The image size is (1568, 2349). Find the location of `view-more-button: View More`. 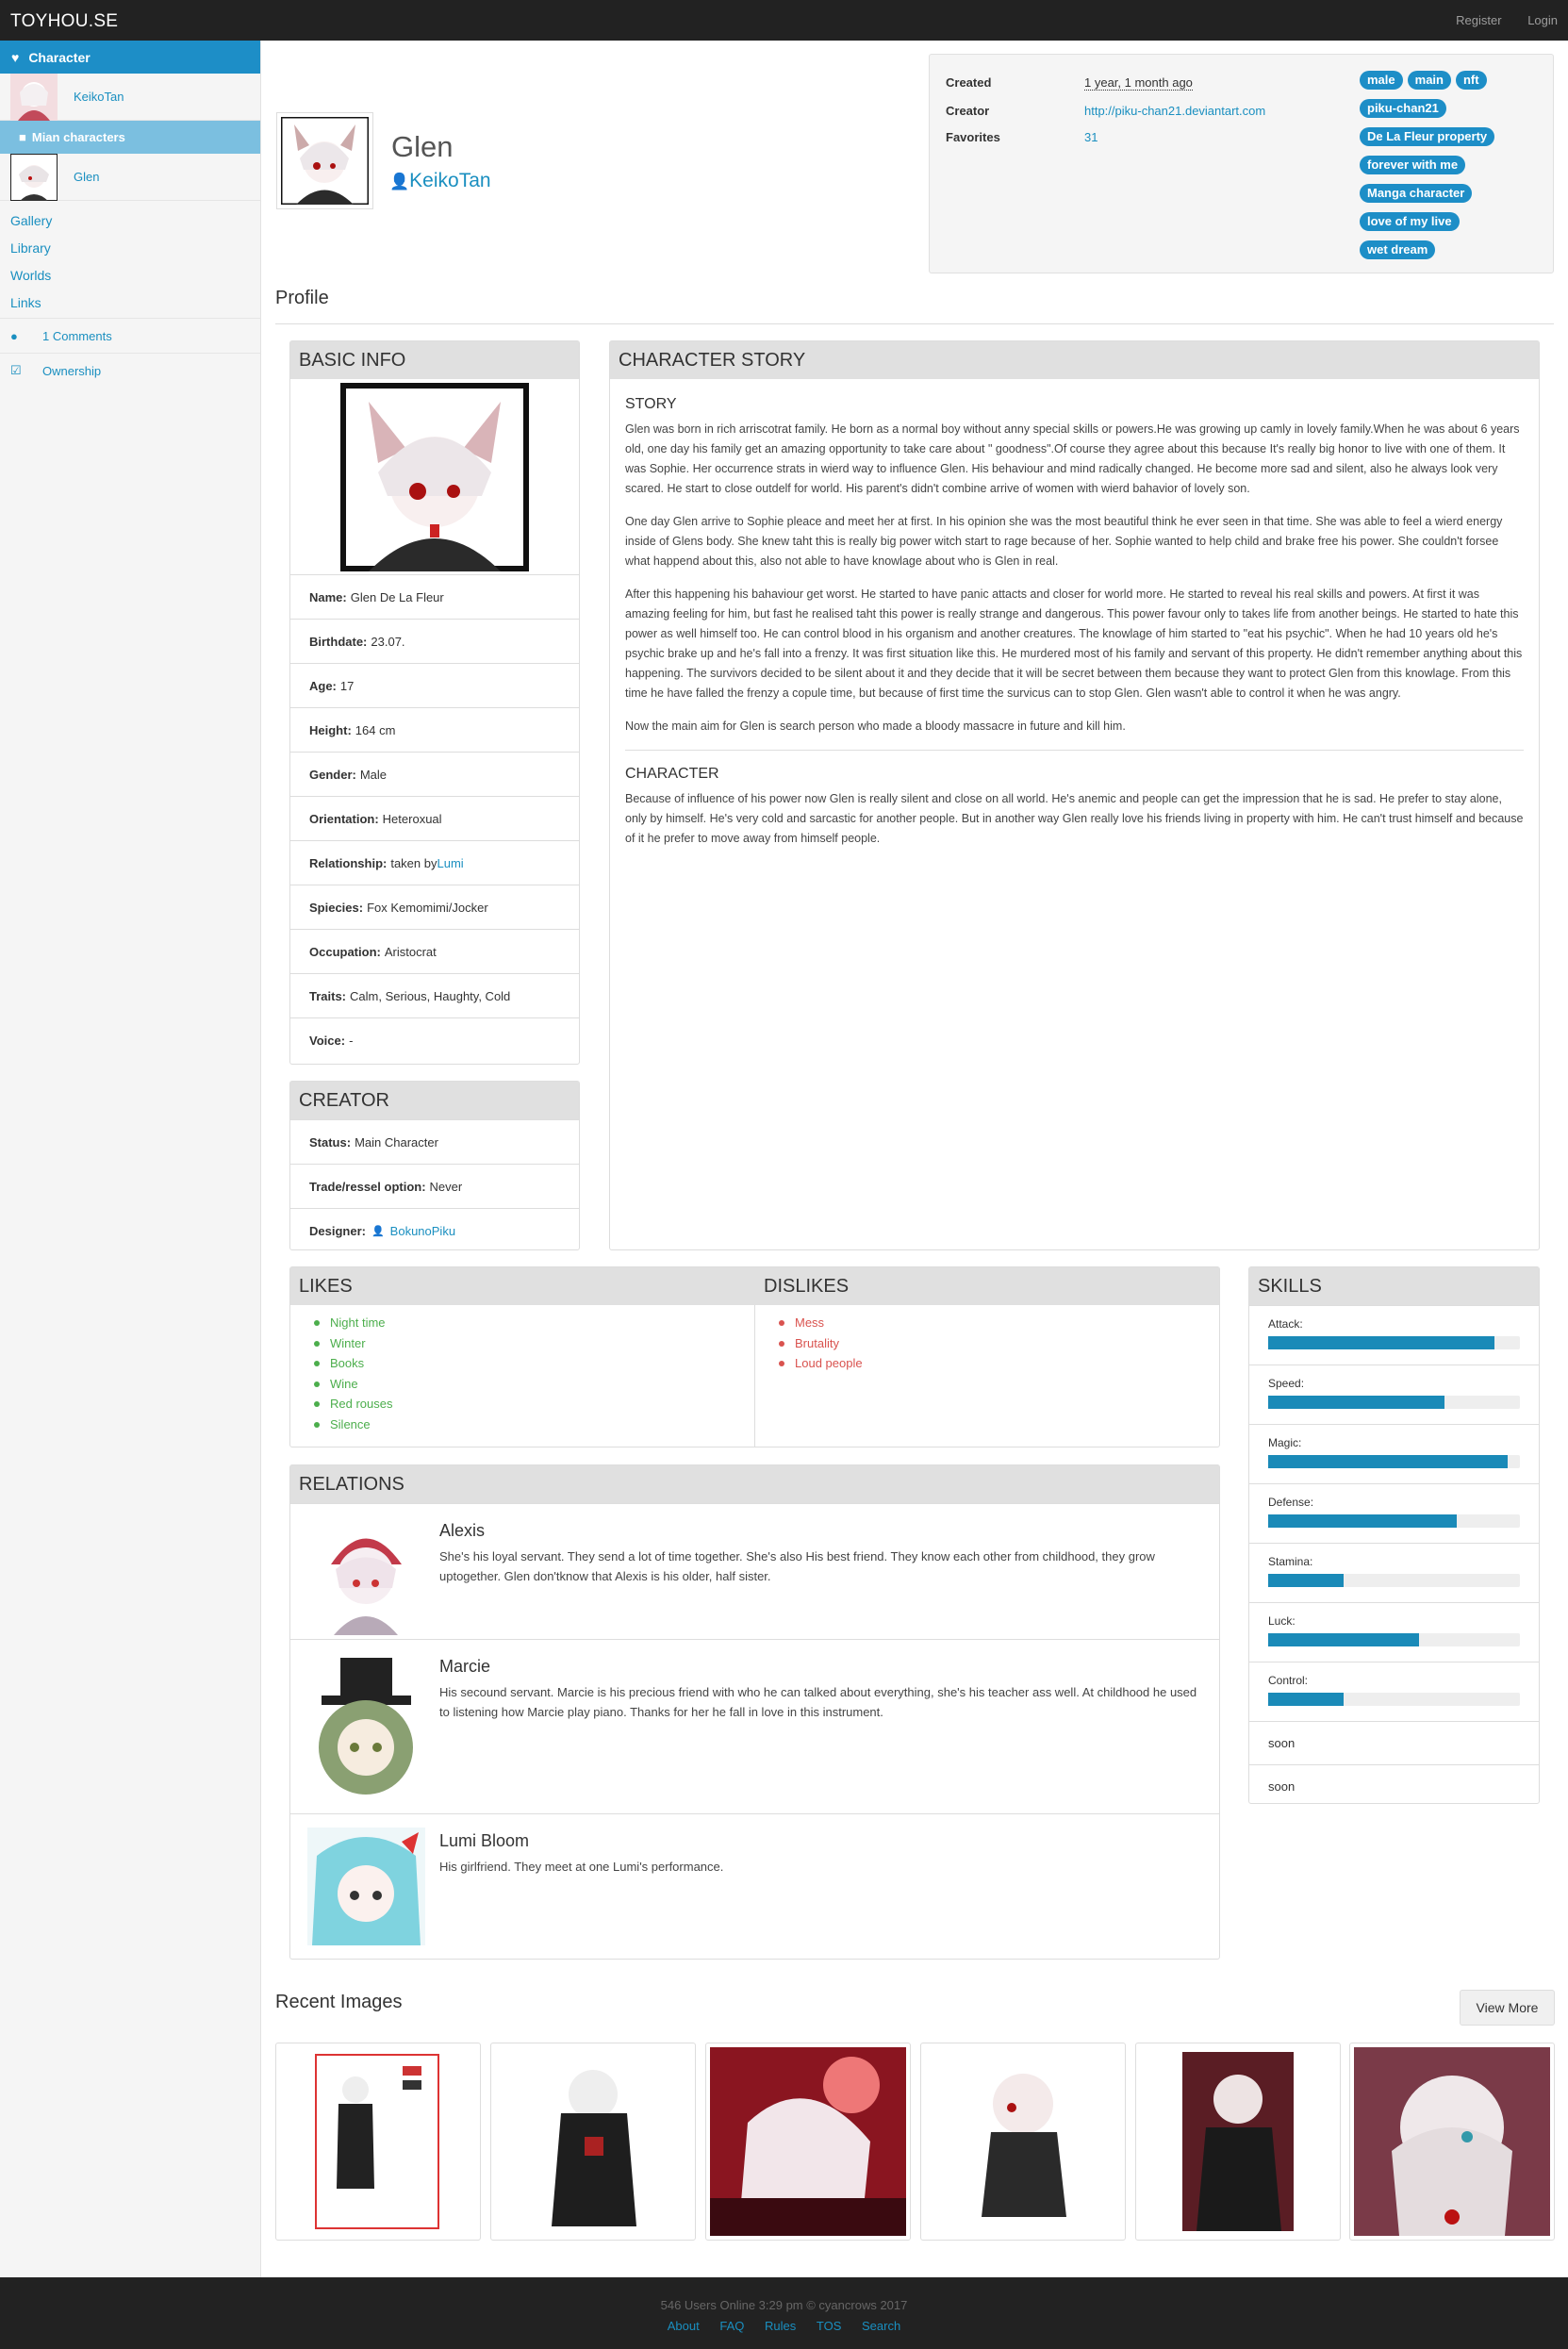

view-more-button: View More is located at coordinates (1508, 2008).